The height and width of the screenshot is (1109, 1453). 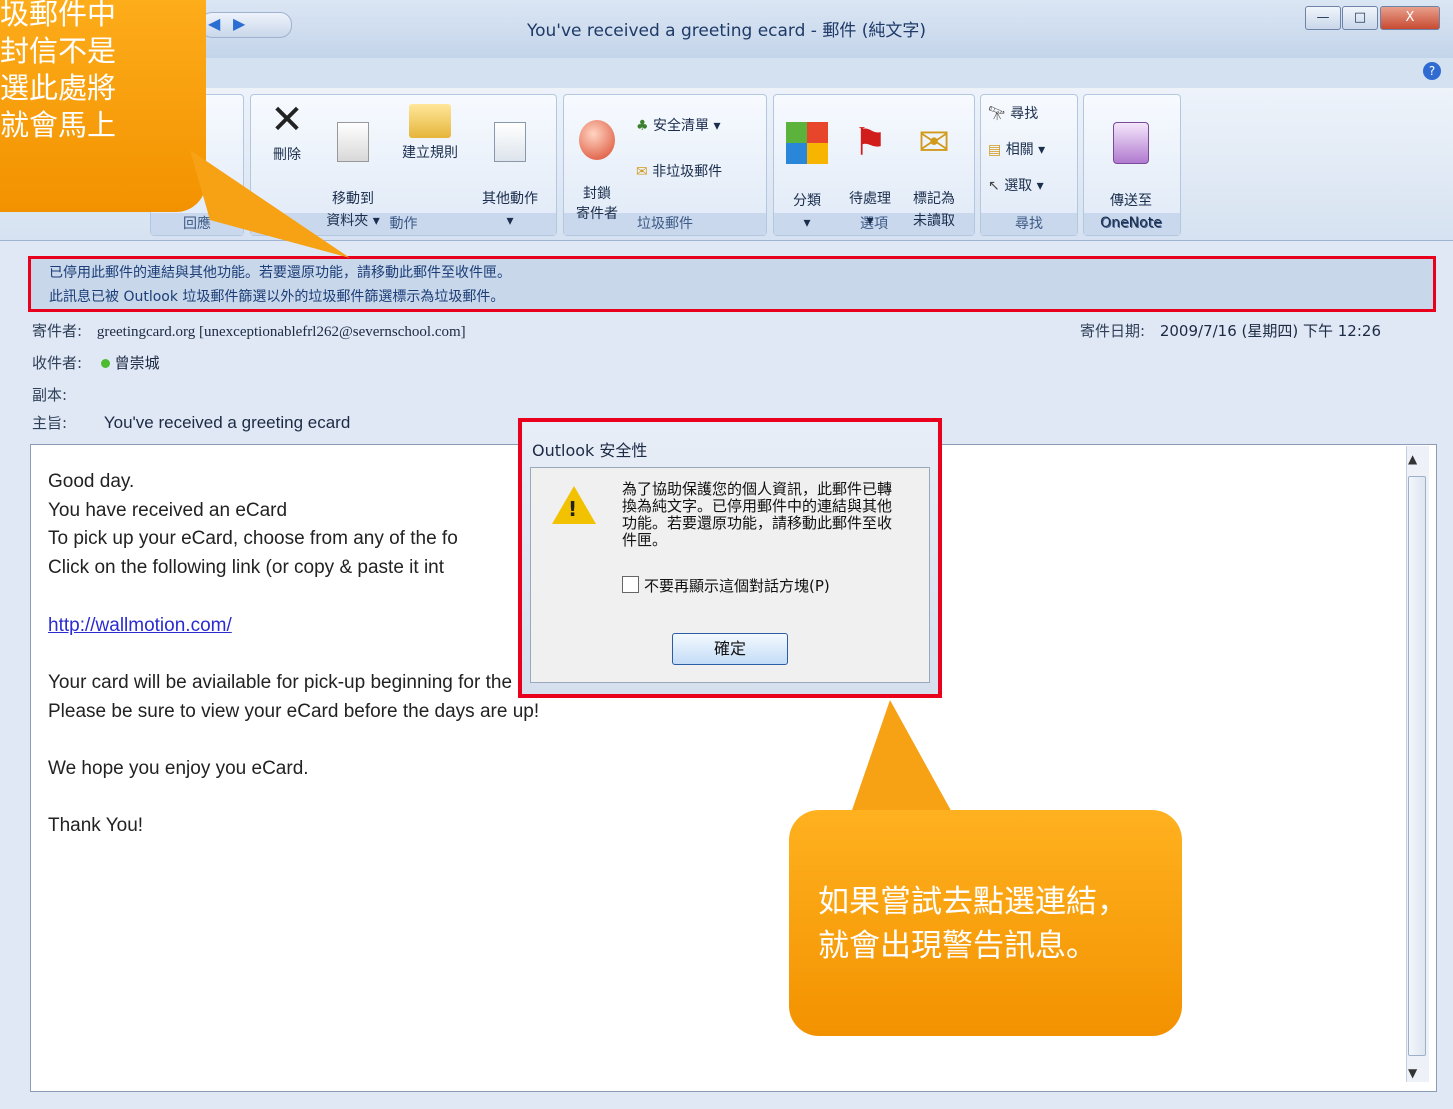 I want to click on safe-list-button: ♣ 安全清單 ▾, so click(x=678, y=126).